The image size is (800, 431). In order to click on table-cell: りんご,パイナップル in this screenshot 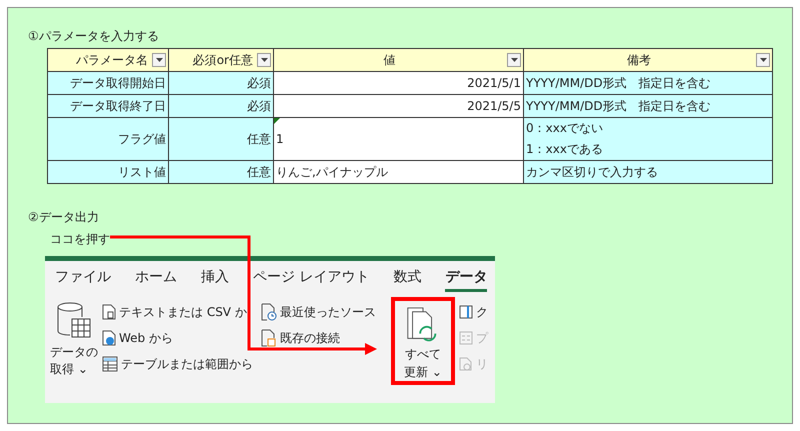, I will do `click(399, 172)`.